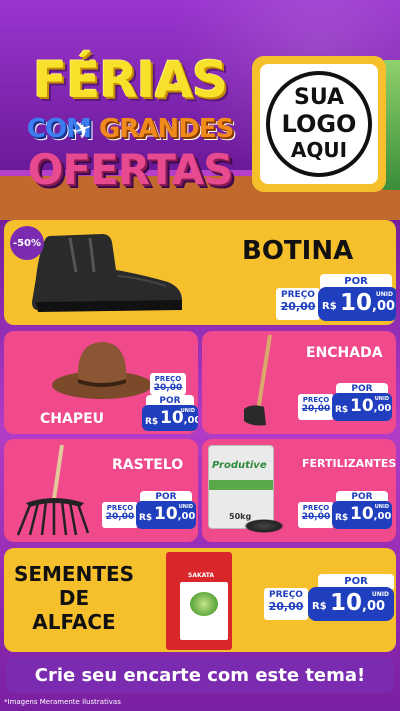 Image resolution: width=400 pixels, height=711 pixels. I want to click on fertilizer-bag-icon: Produtive 50kg, so click(246, 491).